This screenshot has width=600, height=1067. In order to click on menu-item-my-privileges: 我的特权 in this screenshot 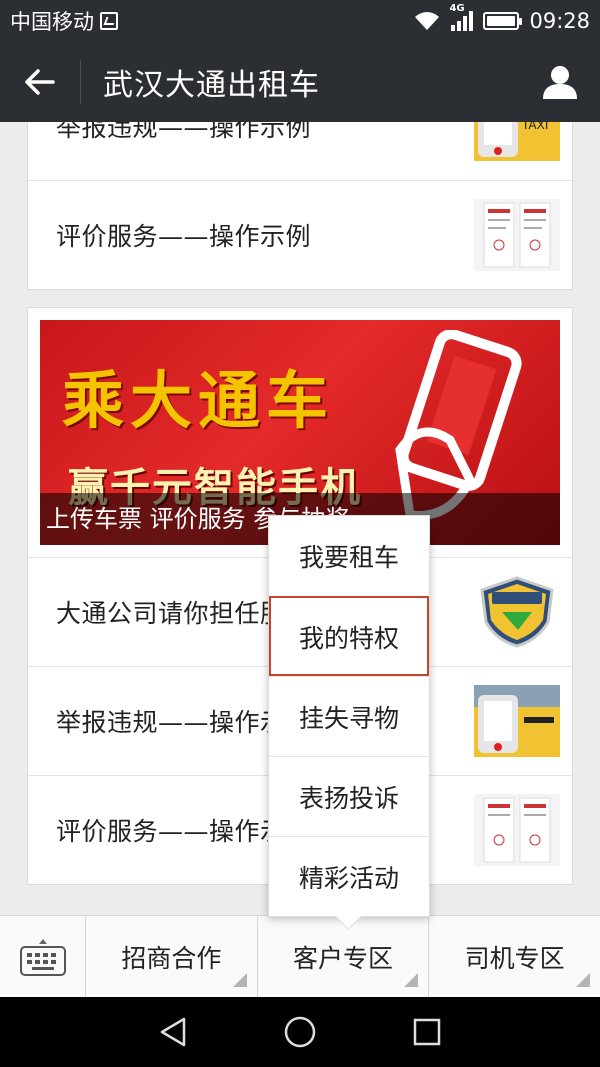, I will do `click(349, 636)`.